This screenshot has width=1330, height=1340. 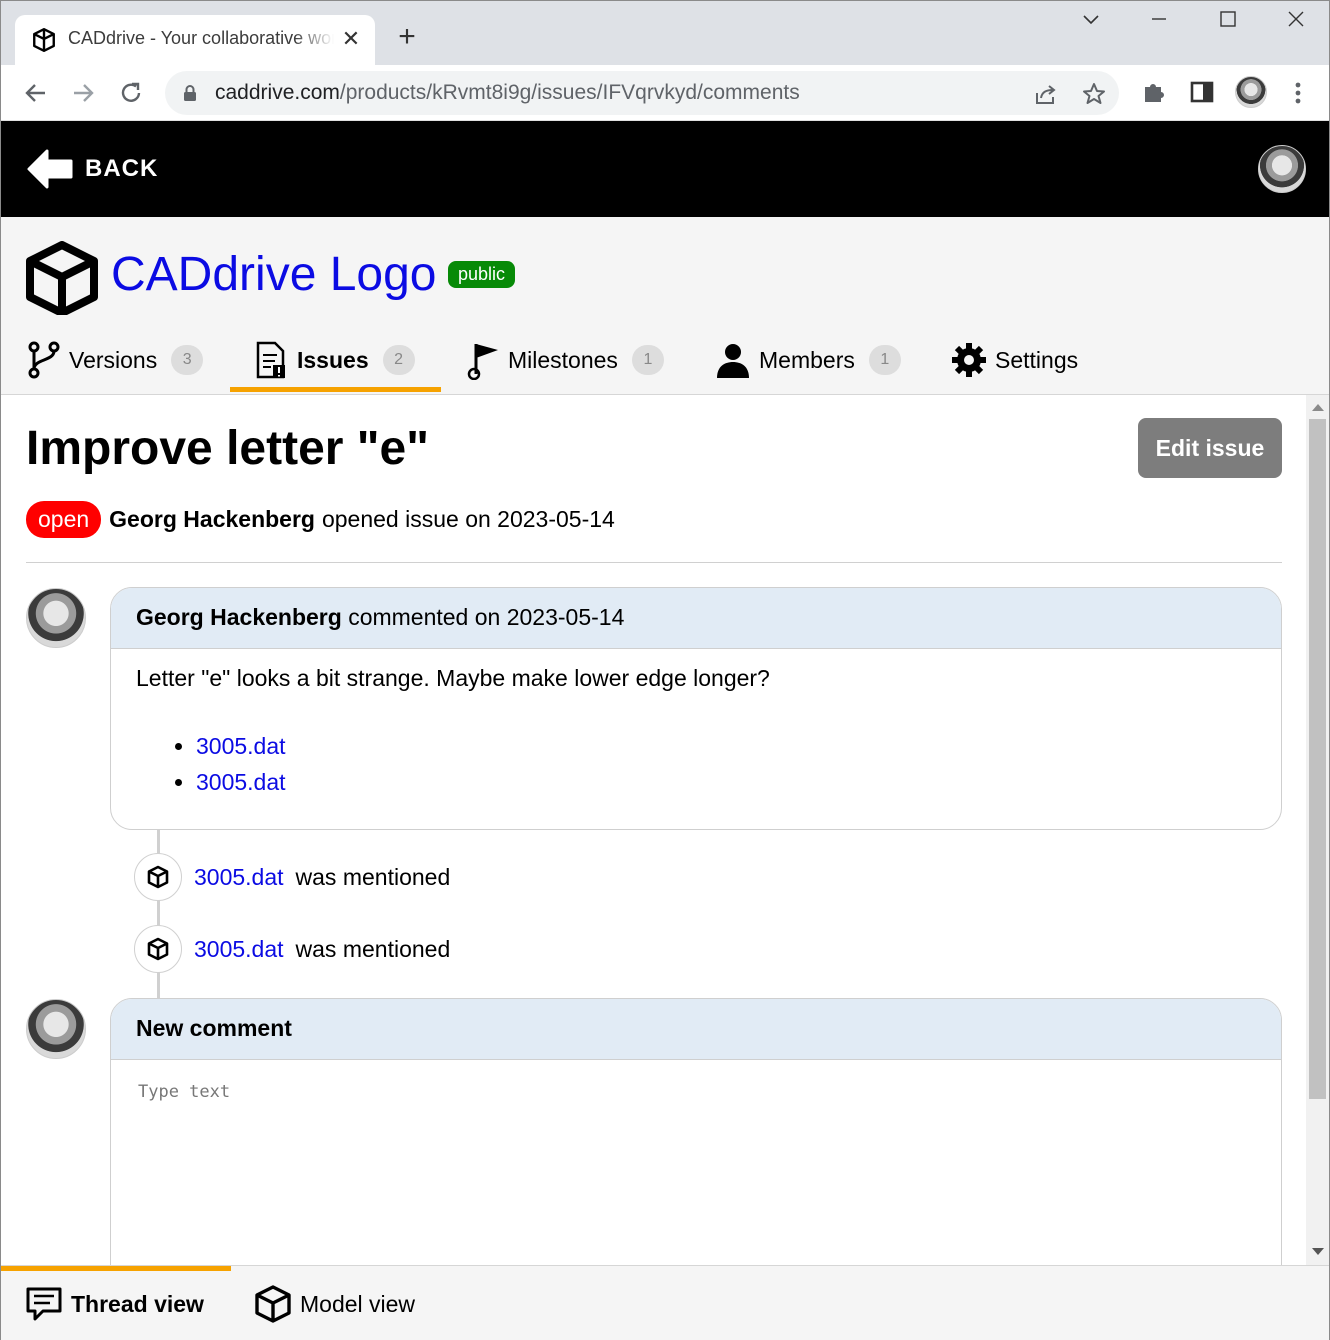 I want to click on member-person-icon, so click(x=733, y=361).